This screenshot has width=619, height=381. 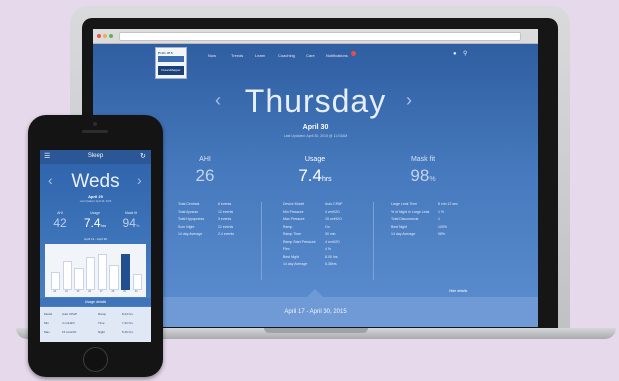 What do you see at coordinates (465, 54) in the screenshot?
I see `search-icon: ⚲` at bounding box center [465, 54].